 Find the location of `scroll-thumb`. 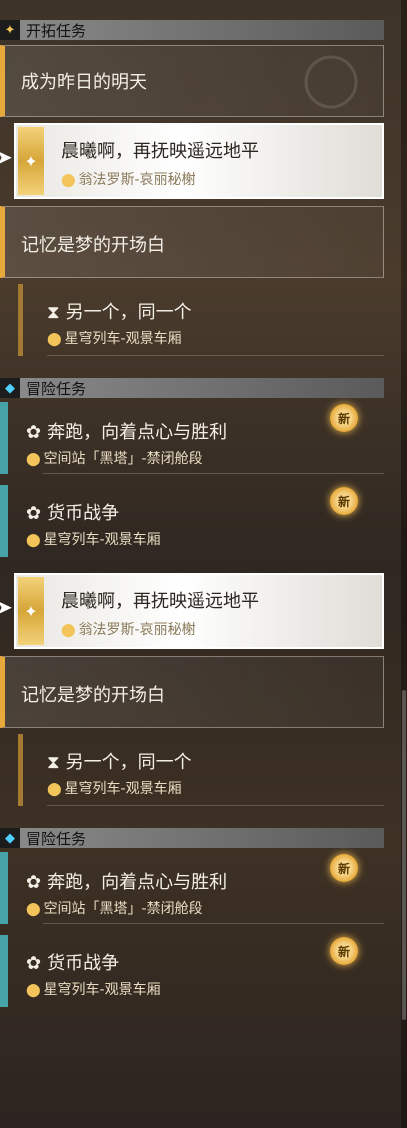

scroll-thumb is located at coordinates (404, 855).